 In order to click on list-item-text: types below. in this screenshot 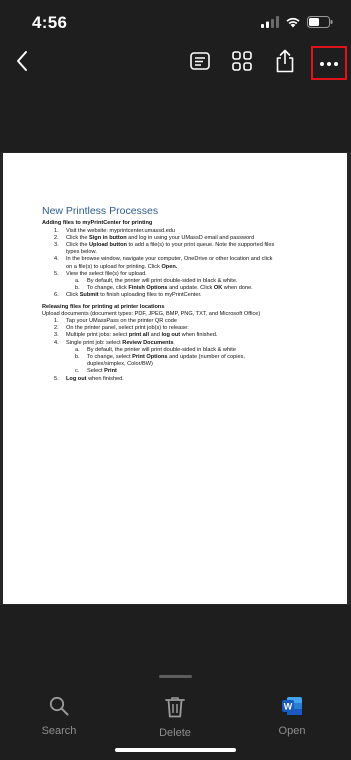, I will do `click(81, 252)`.